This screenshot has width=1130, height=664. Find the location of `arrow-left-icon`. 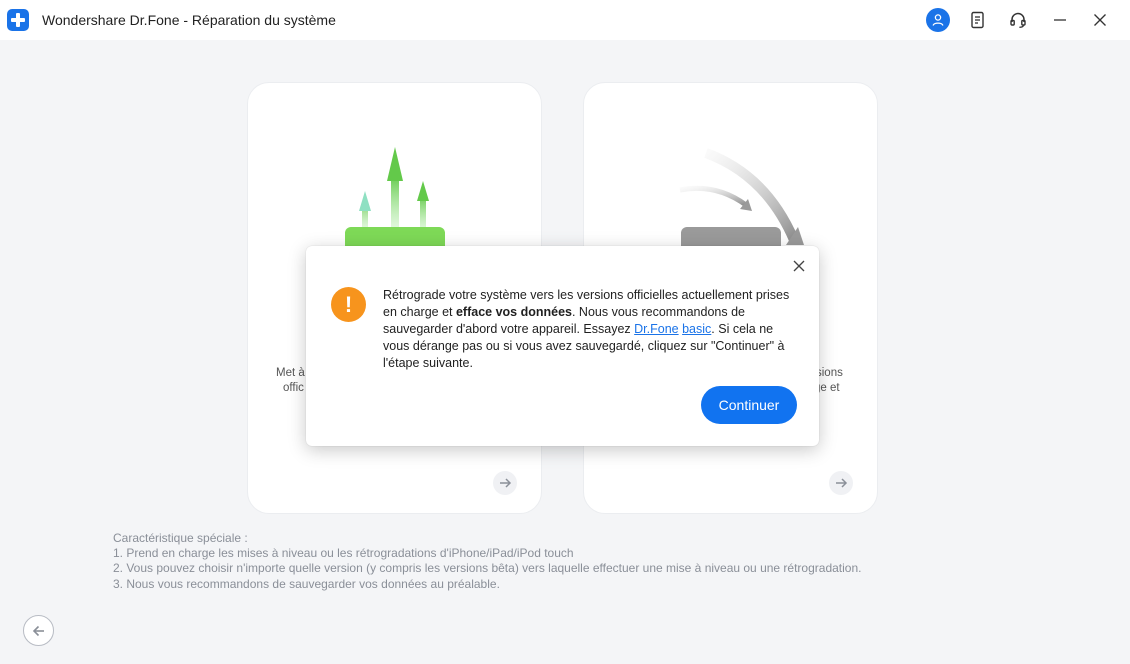

arrow-left-icon is located at coordinates (38, 630).